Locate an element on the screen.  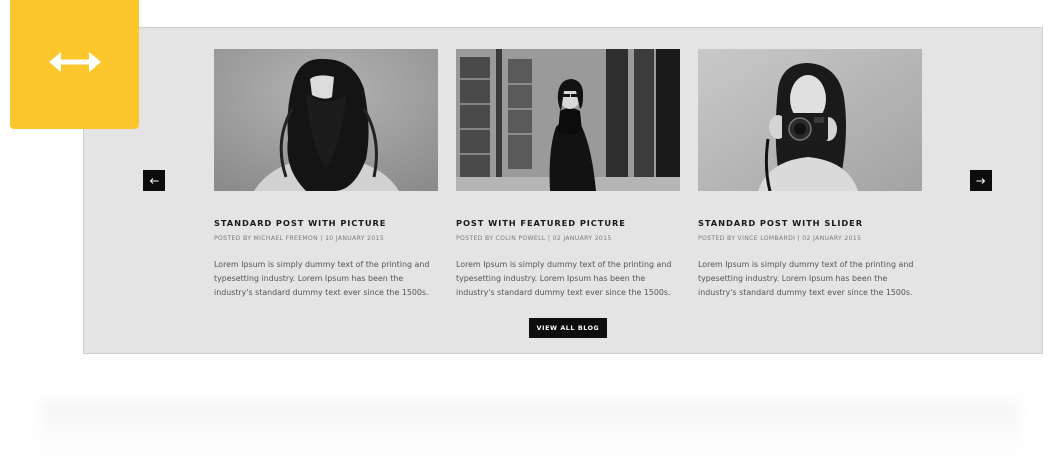
horizontal-resize-arrows-icon is located at coordinates (74, 64).